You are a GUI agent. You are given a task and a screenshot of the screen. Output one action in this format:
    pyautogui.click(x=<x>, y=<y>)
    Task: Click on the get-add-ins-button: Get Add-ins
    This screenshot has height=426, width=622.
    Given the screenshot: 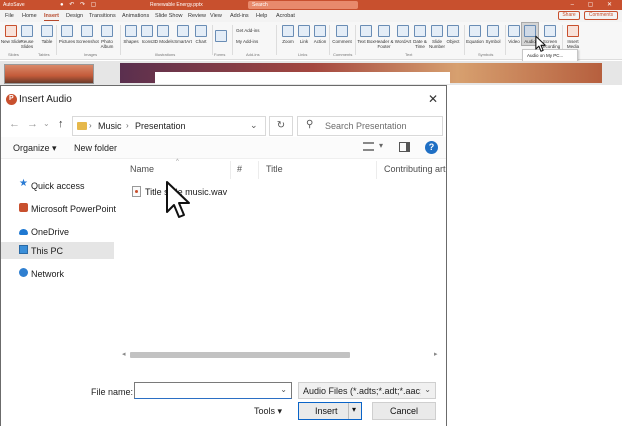 What is the action you would take?
    pyautogui.click(x=248, y=30)
    